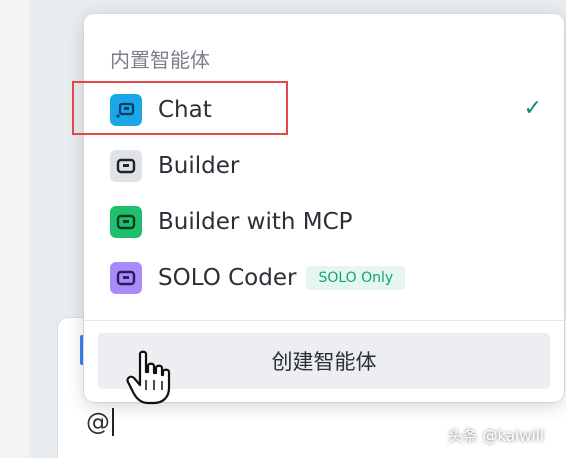  Describe the element at coordinates (160, 60) in the screenshot. I see `section-title-builtin-agents: 内置智能体` at that location.